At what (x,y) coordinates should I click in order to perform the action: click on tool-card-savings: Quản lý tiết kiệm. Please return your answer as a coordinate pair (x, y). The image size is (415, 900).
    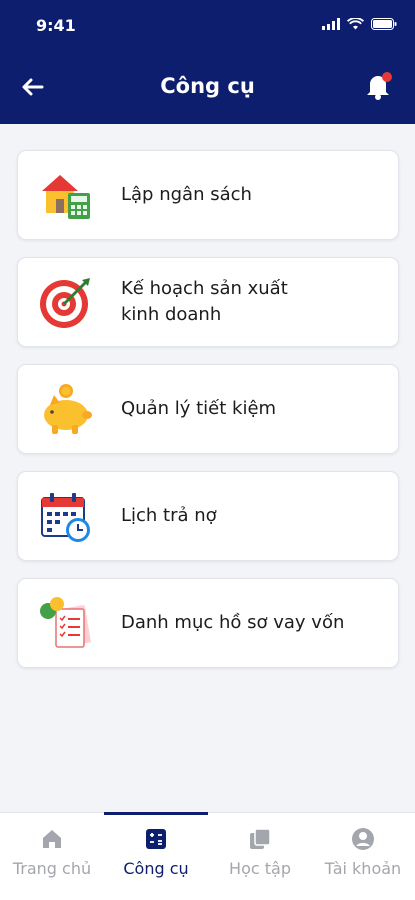
    Looking at the image, I should click on (208, 409).